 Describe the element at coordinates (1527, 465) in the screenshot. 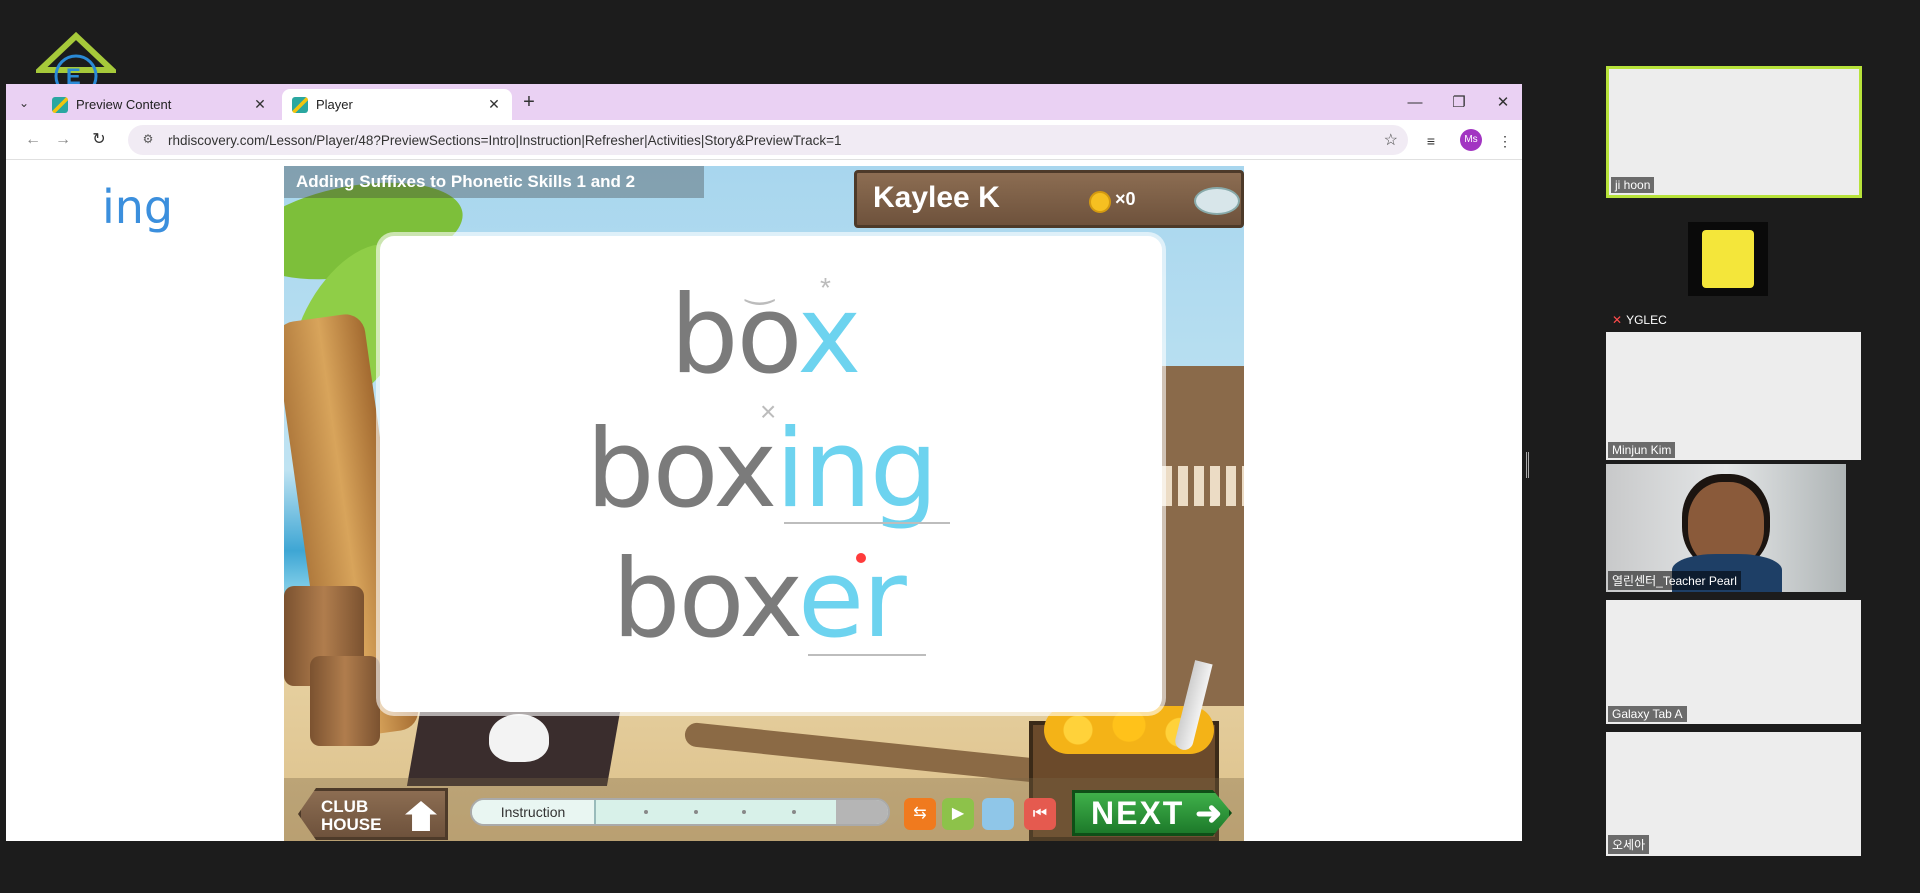

I see `panel-resize-handle` at that location.